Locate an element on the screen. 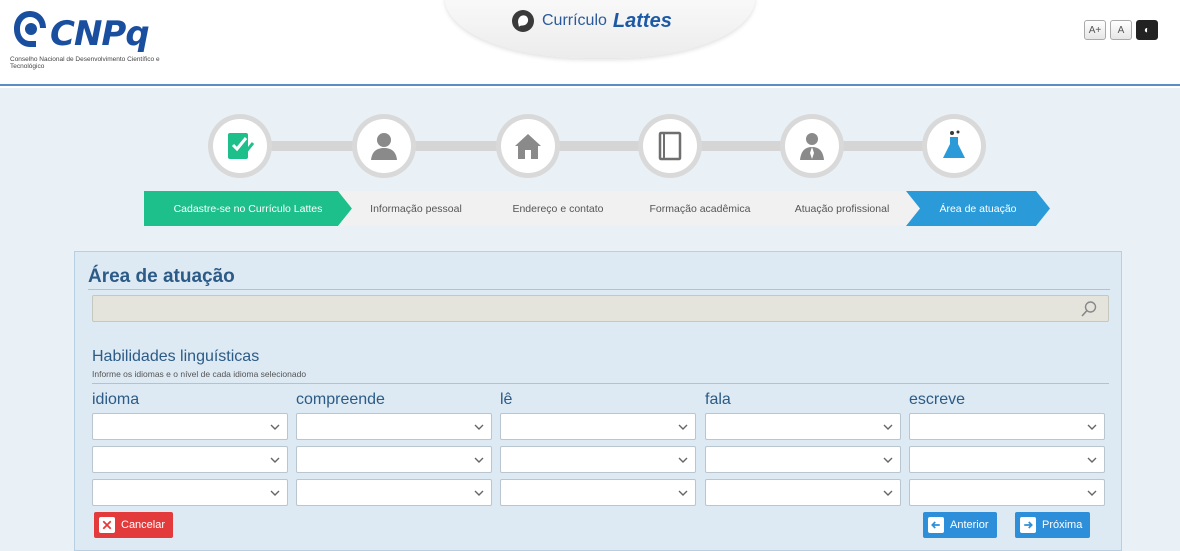 This screenshot has height=551, width=1180. brand-name: Lattes is located at coordinates (642, 20).